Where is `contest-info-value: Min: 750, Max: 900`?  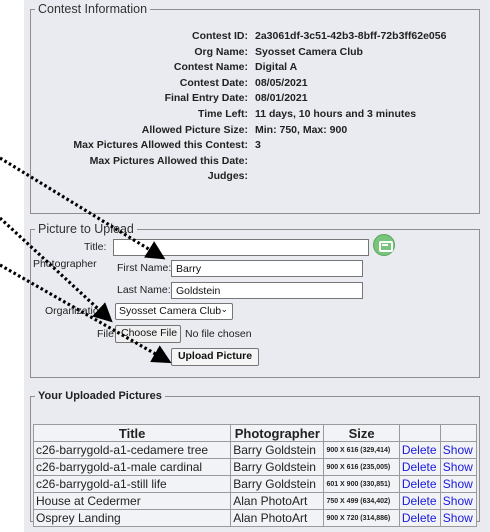
contest-info-value: Min: 750, Max: 900 is located at coordinates (301, 129).